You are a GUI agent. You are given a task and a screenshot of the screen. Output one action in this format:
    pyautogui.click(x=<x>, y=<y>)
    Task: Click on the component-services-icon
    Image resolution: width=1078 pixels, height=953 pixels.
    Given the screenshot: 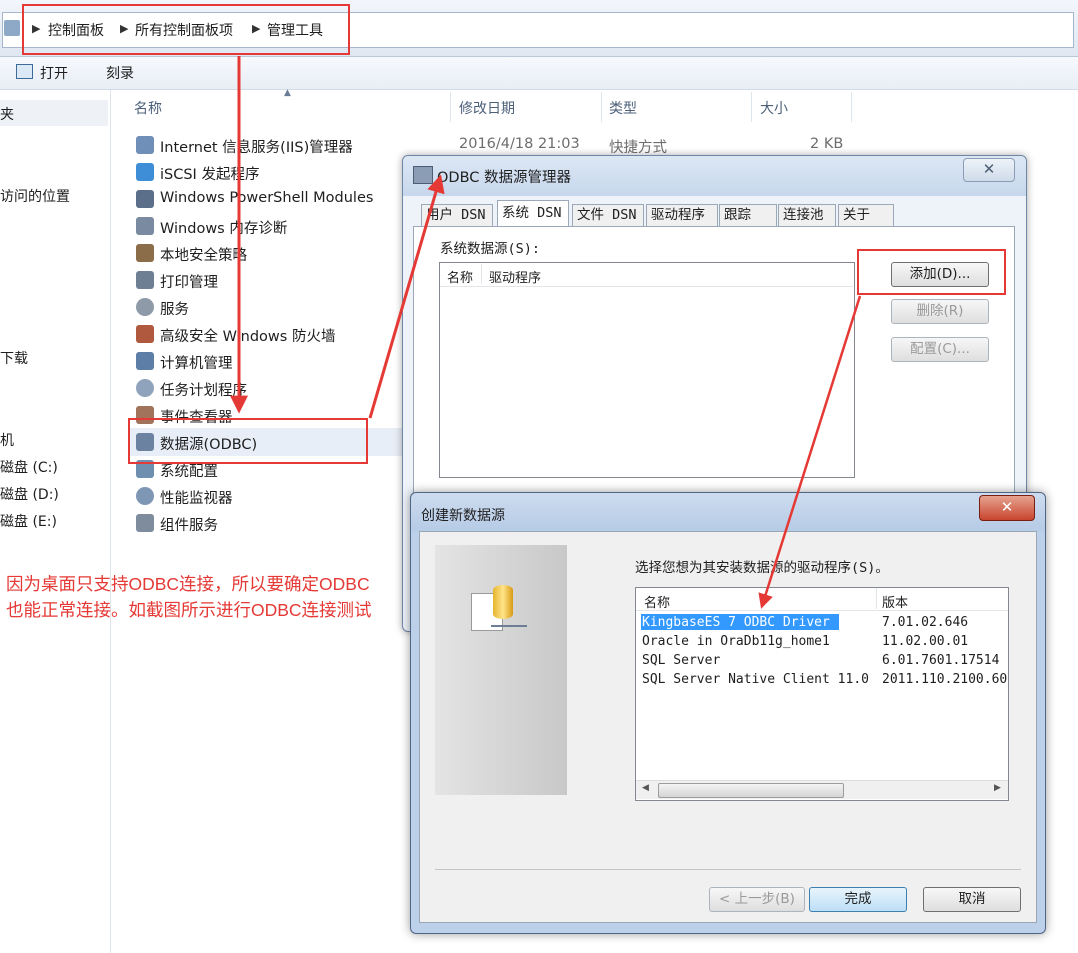 What is the action you would take?
    pyautogui.click(x=145, y=523)
    